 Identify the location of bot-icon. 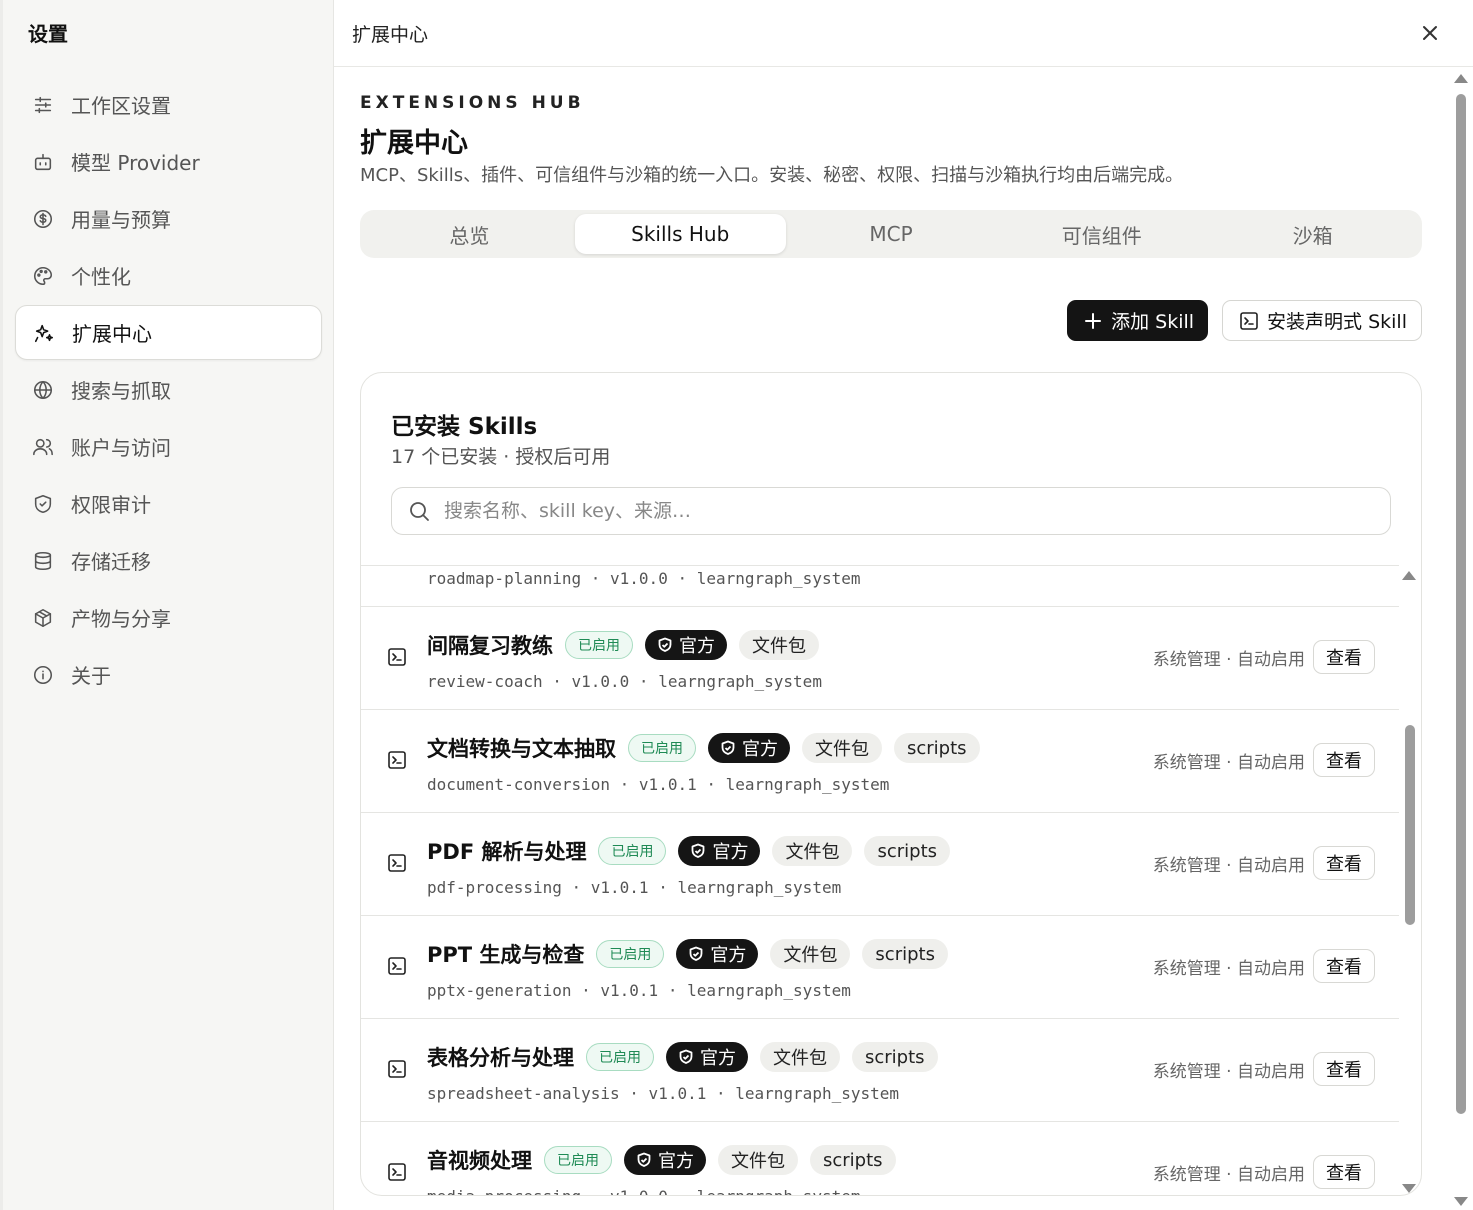
(43, 162).